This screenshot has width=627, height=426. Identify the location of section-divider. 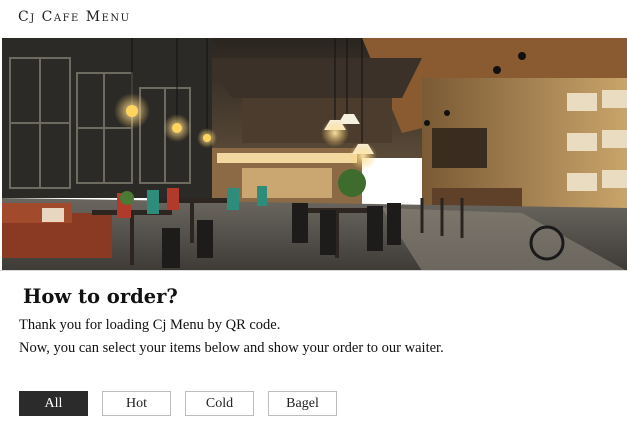
(313, 270).